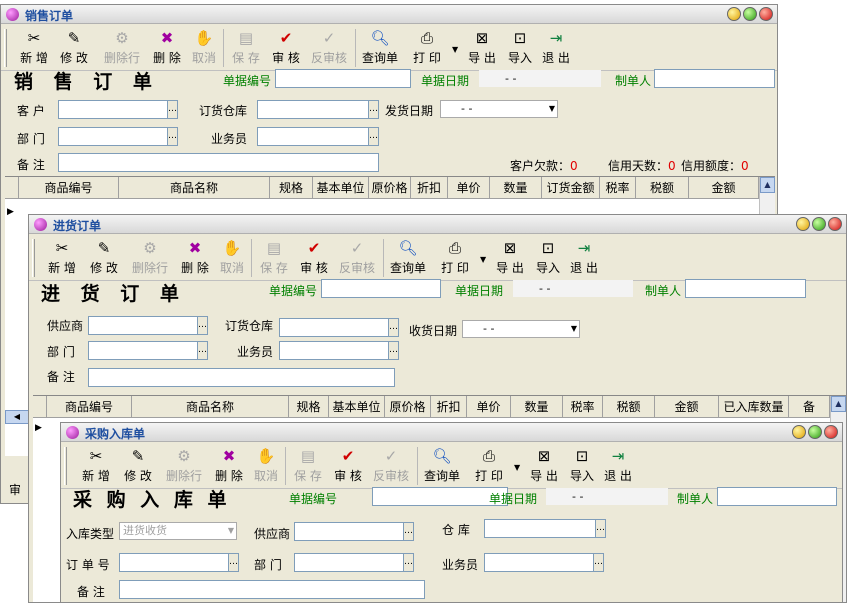  I want to click on col-header: 备, so click(809, 407).